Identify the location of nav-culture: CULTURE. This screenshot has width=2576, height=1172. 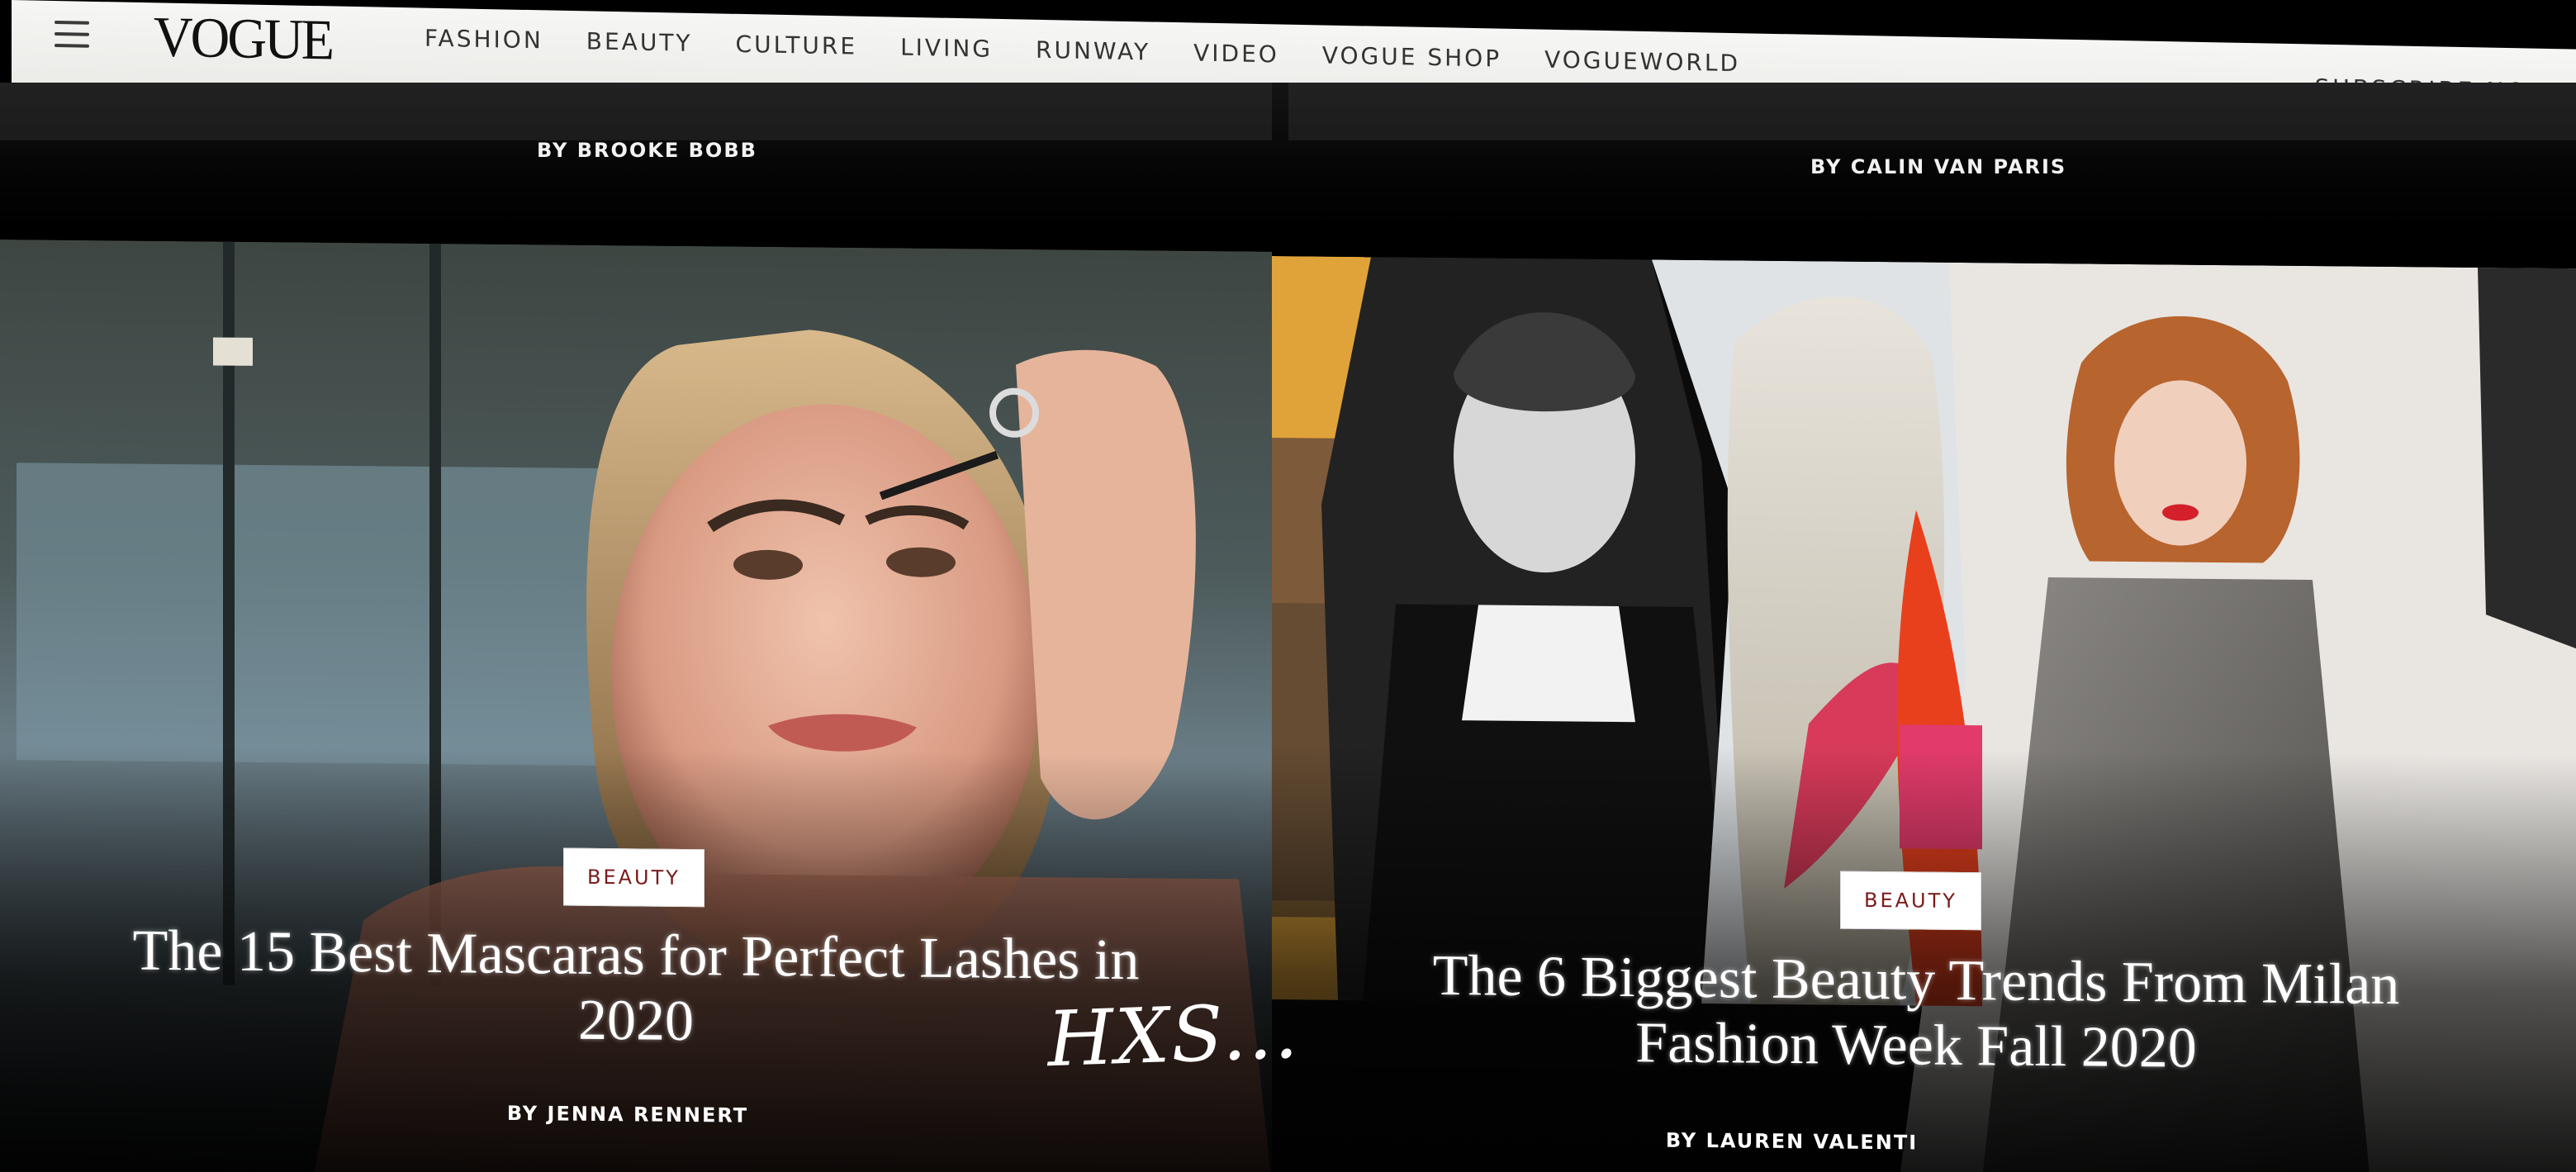
(797, 45).